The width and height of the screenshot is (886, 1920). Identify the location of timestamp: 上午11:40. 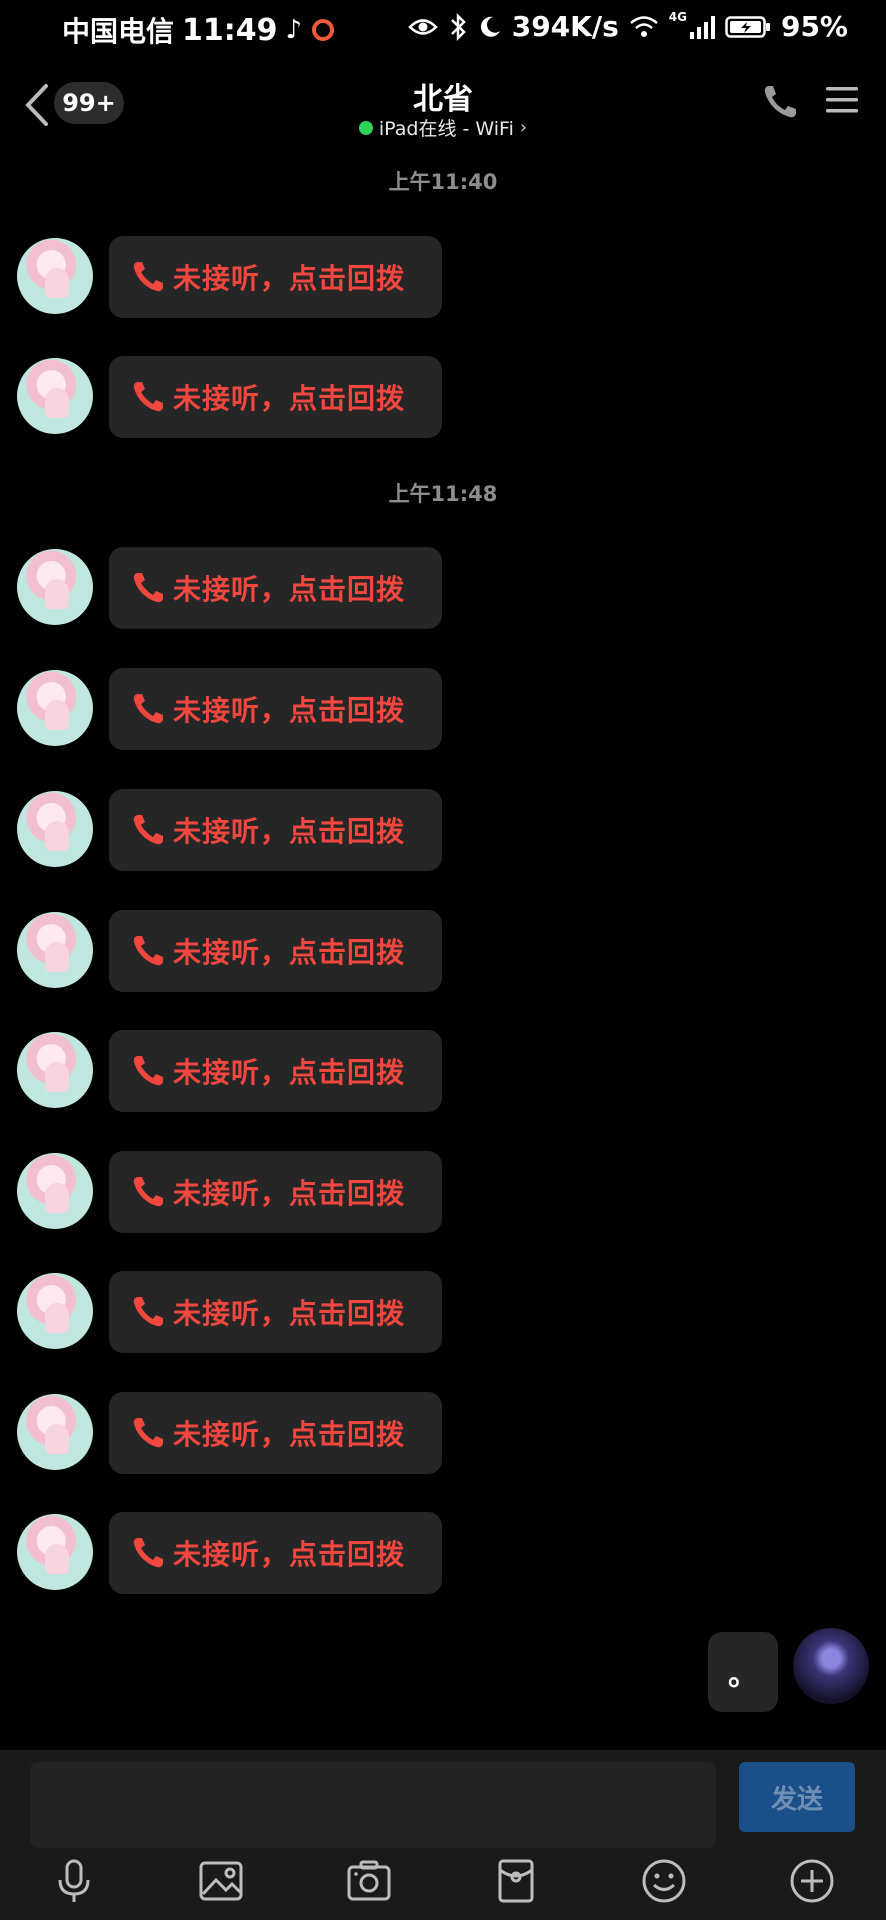
(443, 182).